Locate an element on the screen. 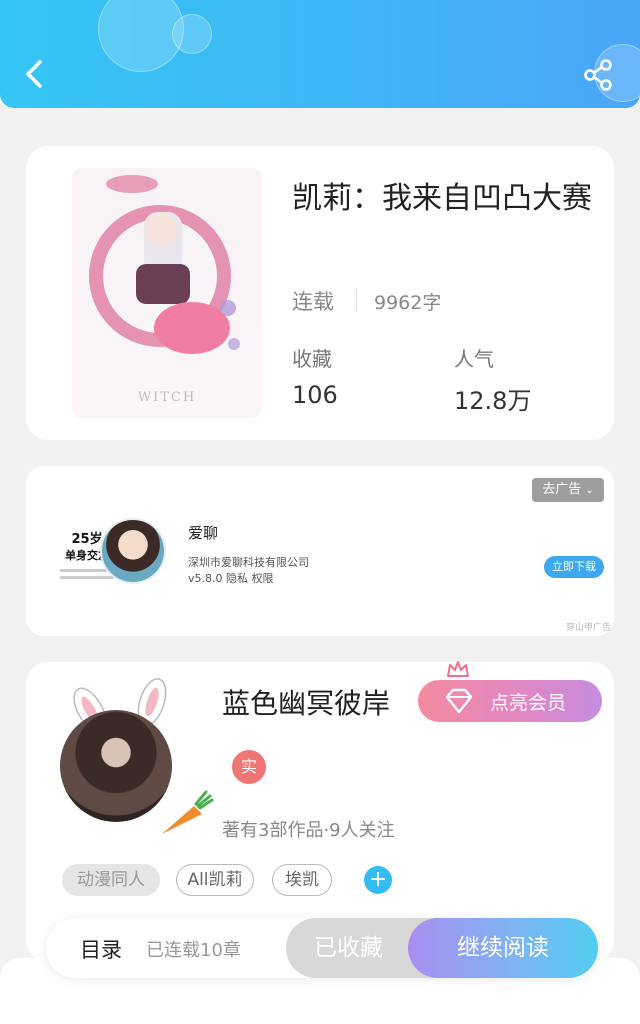  tag-item: All凯莉 is located at coordinates (215, 880).